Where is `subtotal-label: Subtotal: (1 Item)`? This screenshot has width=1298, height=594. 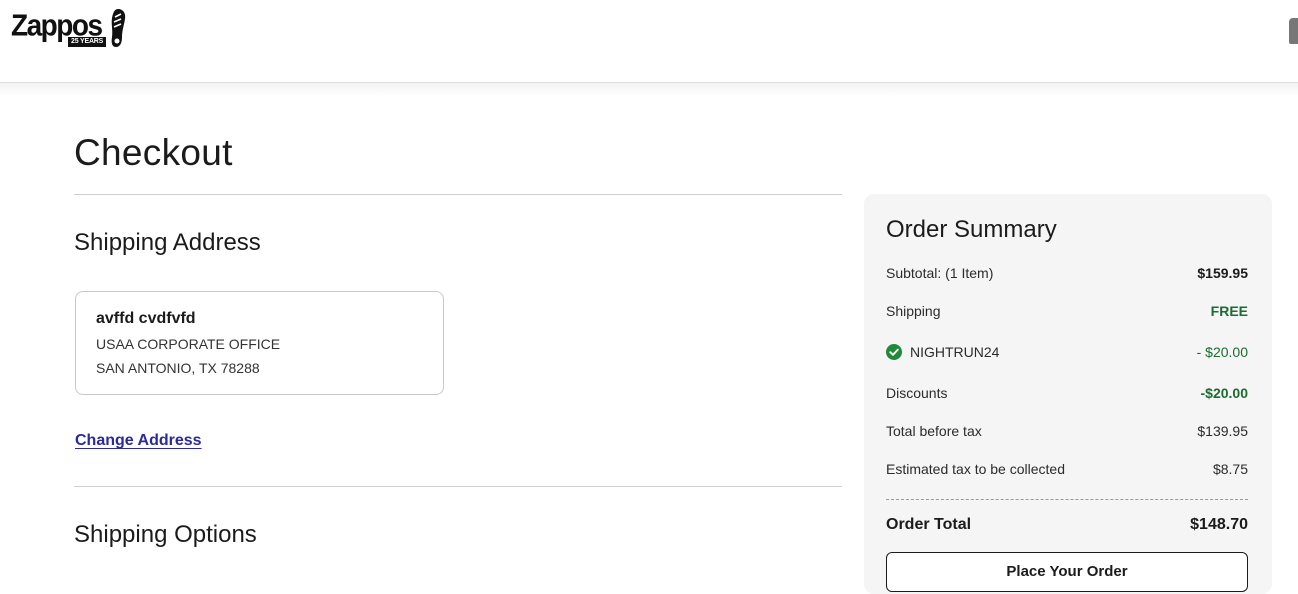
subtotal-label: Subtotal: (1 Item) is located at coordinates (940, 273).